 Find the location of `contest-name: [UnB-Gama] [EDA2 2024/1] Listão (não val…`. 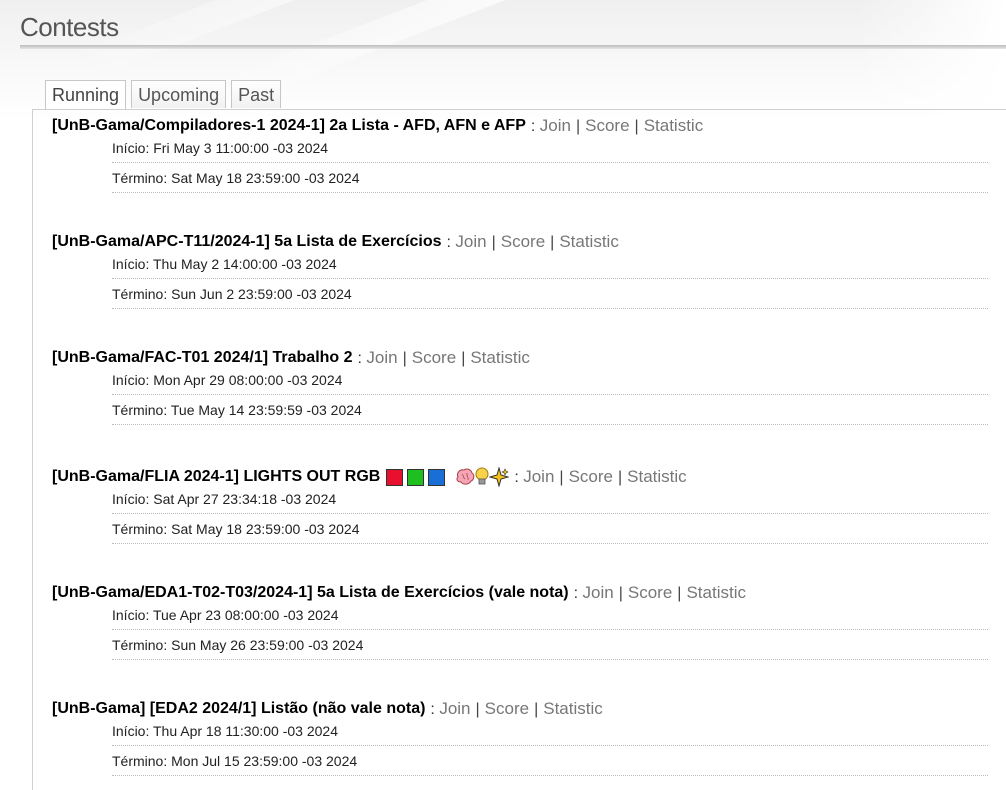

contest-name: [UnB-Gama] [EDA2 2024/1] Listão (não val… is located at coordinates (239, 708).